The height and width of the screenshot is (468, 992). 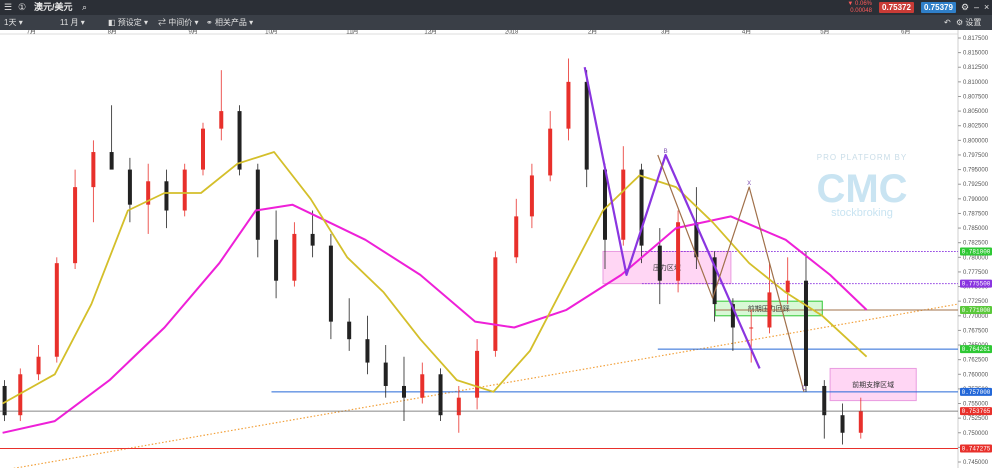 I want to click on y-tick-label: 0.780000, so click(x=976, y=258).